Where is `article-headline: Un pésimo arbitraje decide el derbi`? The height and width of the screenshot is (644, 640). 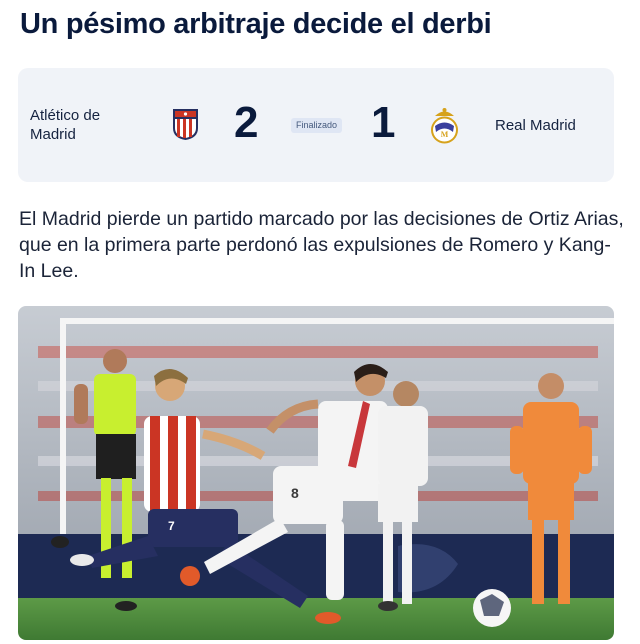
article-headline: Un pésimo arbitraje decide el derbi is located at coordinates (256, 24).